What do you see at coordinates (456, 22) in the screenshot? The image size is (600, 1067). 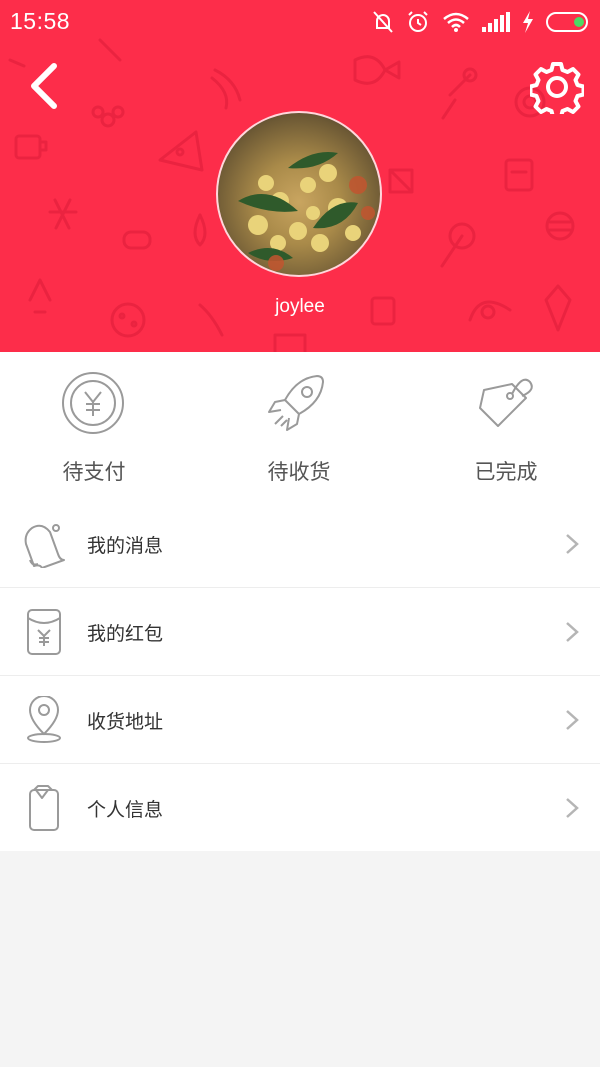 I see `wifi-icon` at bounding box center [456, 22].